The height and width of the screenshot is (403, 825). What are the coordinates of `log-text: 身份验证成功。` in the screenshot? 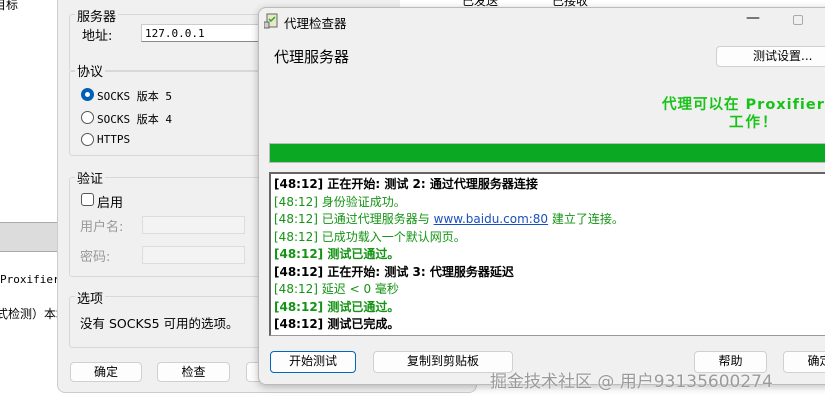 It's located at (363, 201).